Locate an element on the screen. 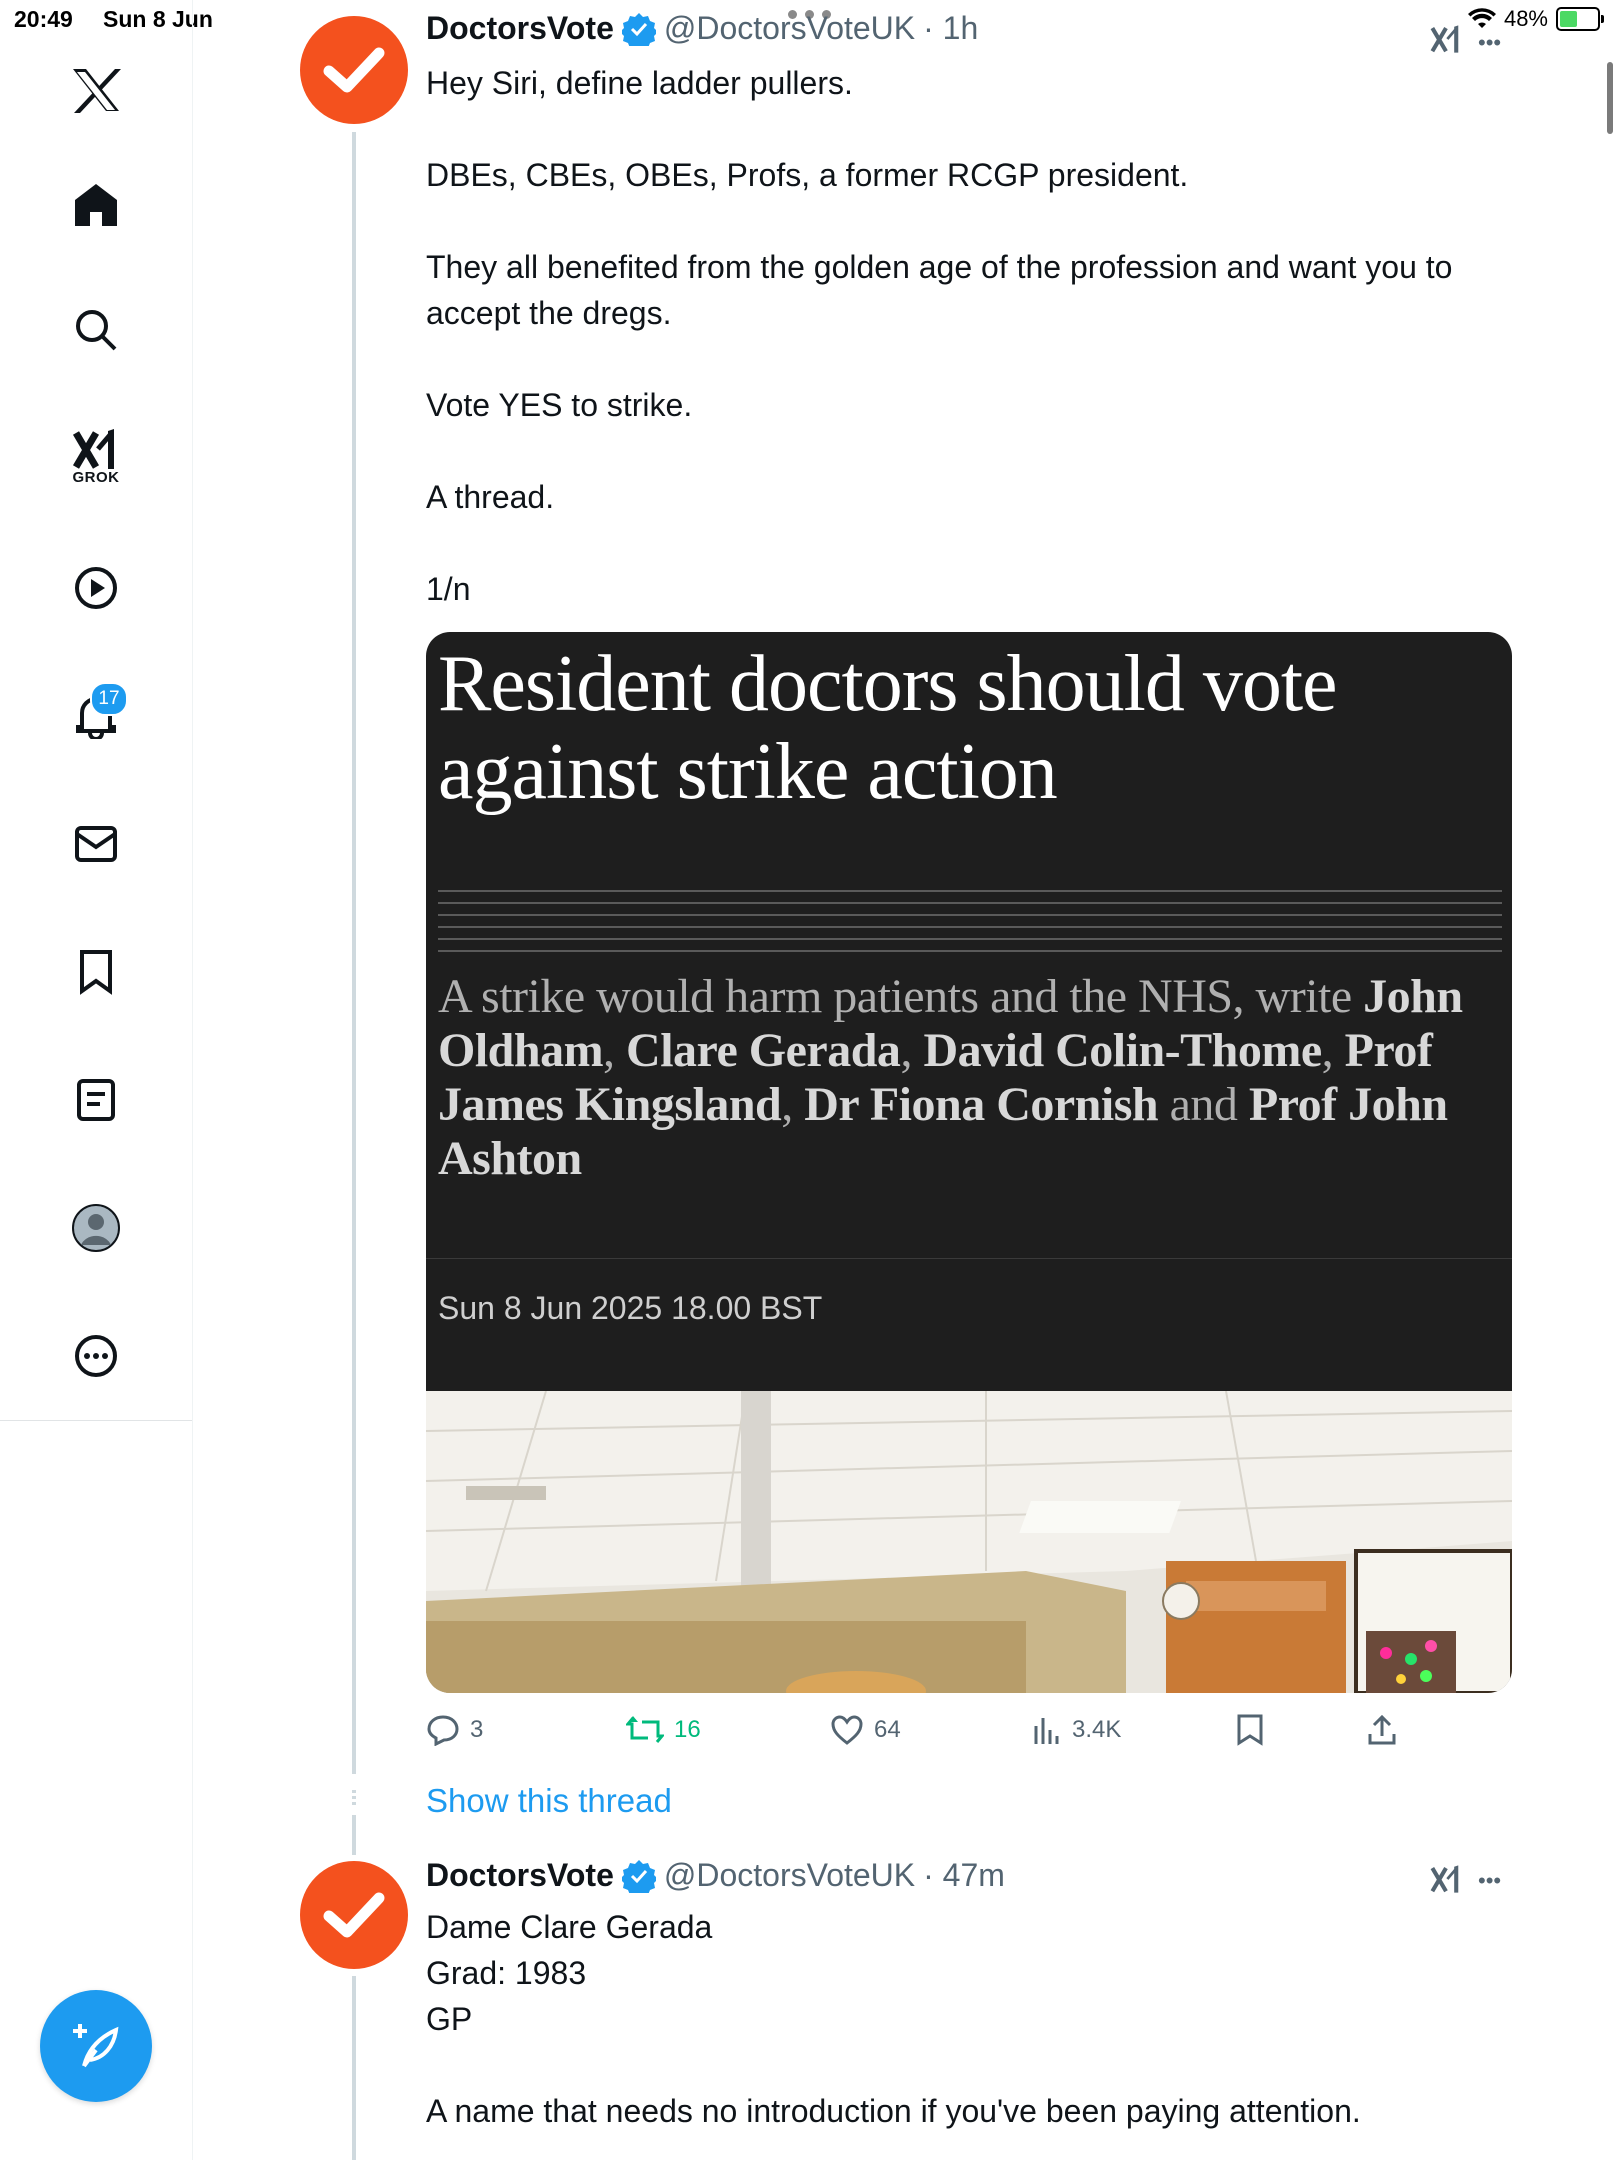  nav-messages is located at coordinates (96, 844).